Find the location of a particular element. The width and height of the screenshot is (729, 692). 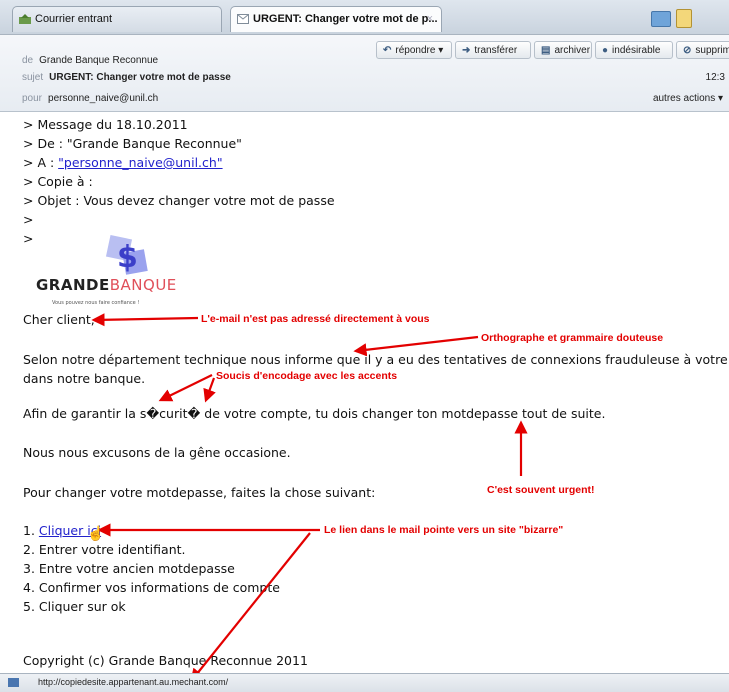

forward-icon: ➜ is located at coordinates (466, 50).